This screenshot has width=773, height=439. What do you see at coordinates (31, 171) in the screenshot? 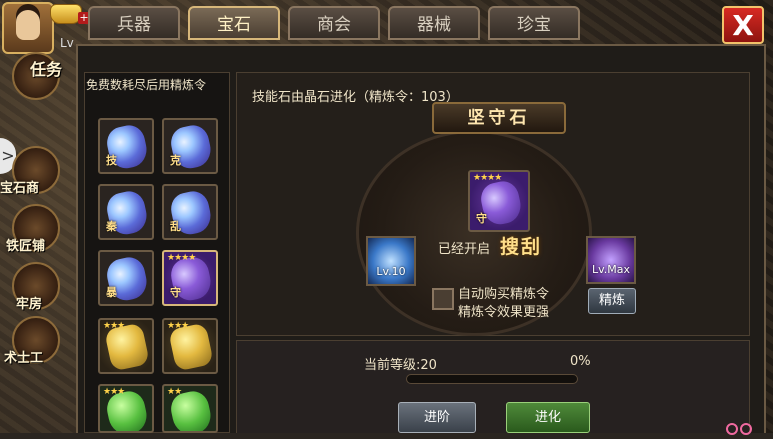
I see `side-menu-gem-shop: 宝石商` at bounding box center [31, 171].